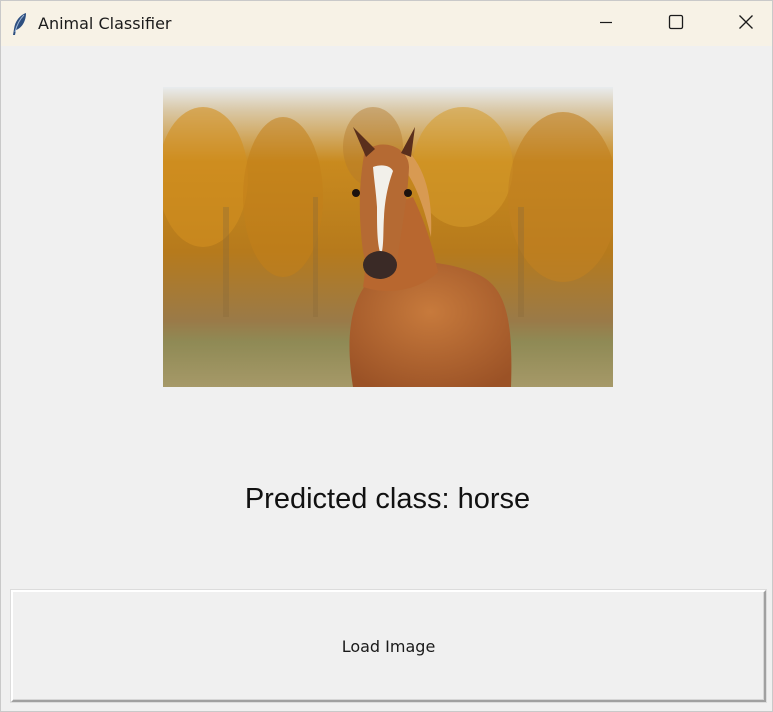 The image size is (773, 712). I want to click on close-button, so click(742, 23).